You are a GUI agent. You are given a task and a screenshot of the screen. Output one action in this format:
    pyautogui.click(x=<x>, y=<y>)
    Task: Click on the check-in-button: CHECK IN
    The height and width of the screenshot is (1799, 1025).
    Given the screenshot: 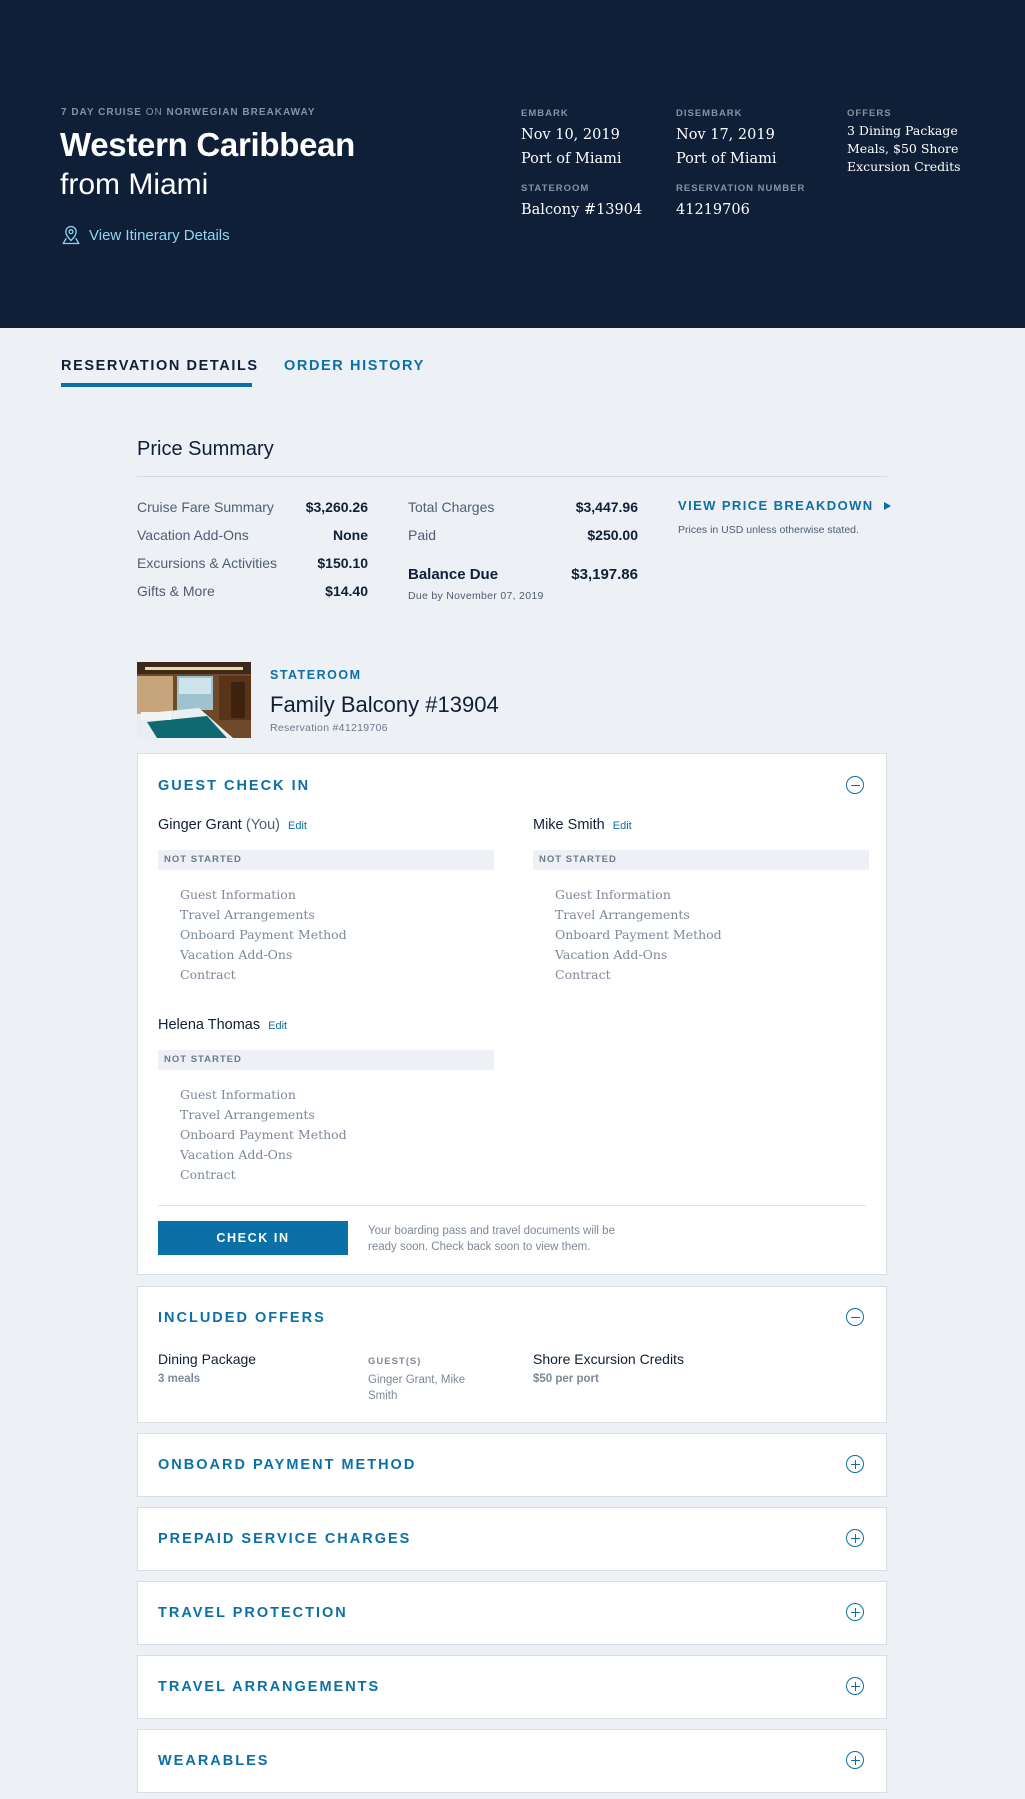 What is the action you would take?
    pyautogui.click(x=253, y=1238)
    